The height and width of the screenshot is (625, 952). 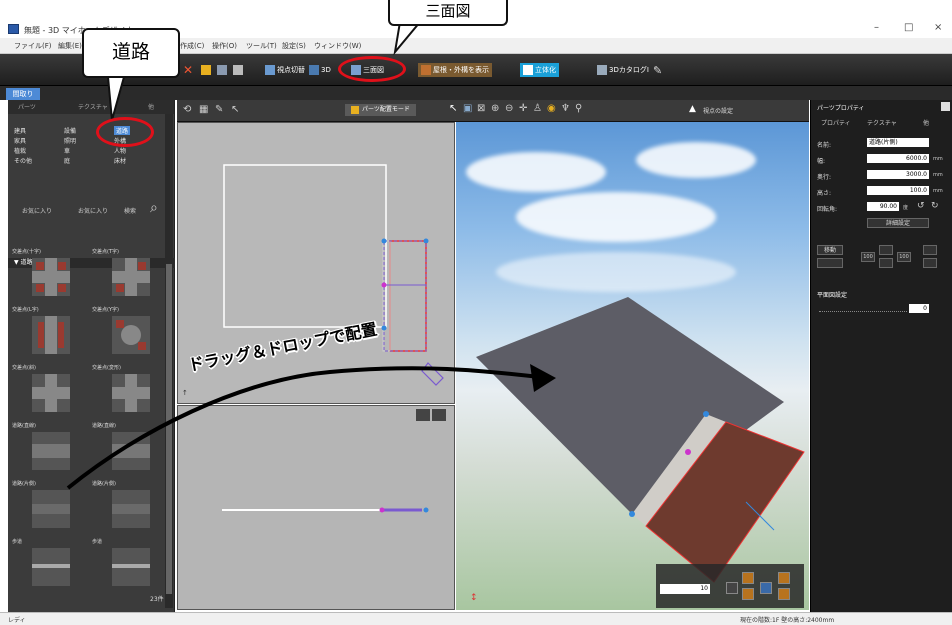 What do you see at coordinates (543, 378) in the screenshot?
I see `drag-arrow-head` at bounding box center [543, 378].